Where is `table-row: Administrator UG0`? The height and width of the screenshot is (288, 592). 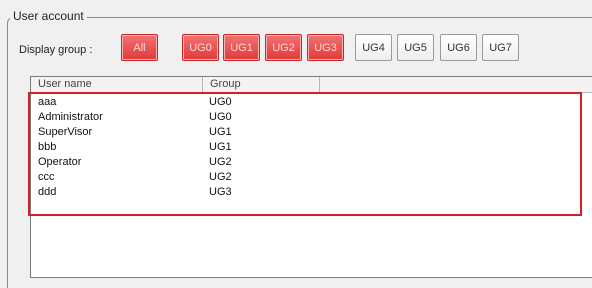 table-row: Administrator UG0 is located at coordinates (311, 117).